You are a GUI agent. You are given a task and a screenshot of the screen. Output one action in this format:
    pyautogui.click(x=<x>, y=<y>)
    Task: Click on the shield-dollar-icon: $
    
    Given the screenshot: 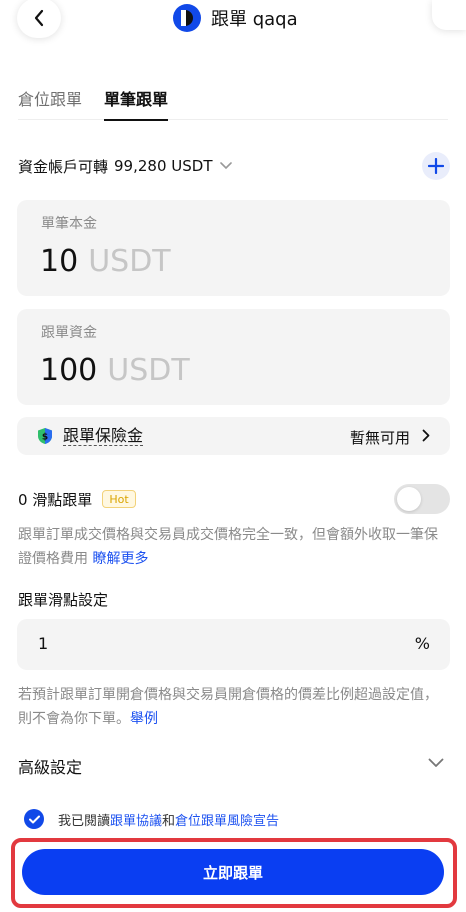 What is the action you would take?
    pyautogui.click(x=45, y=436)
    